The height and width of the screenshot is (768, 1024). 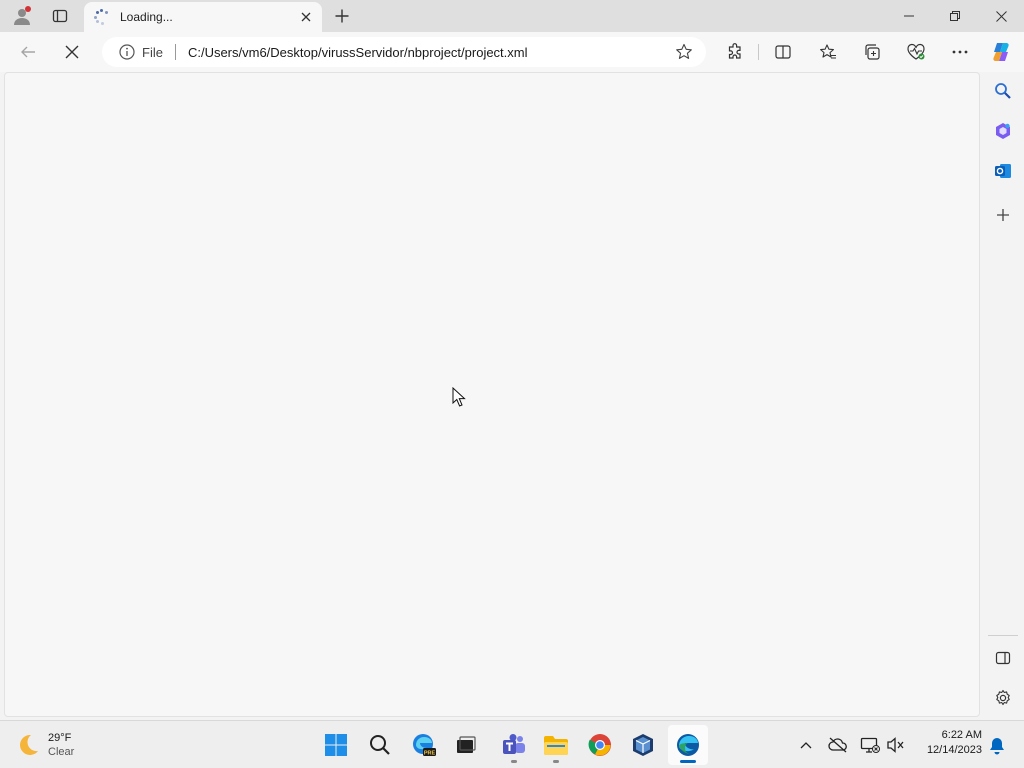 I want to click on add-favorite-button, so click(x=684, y=52).